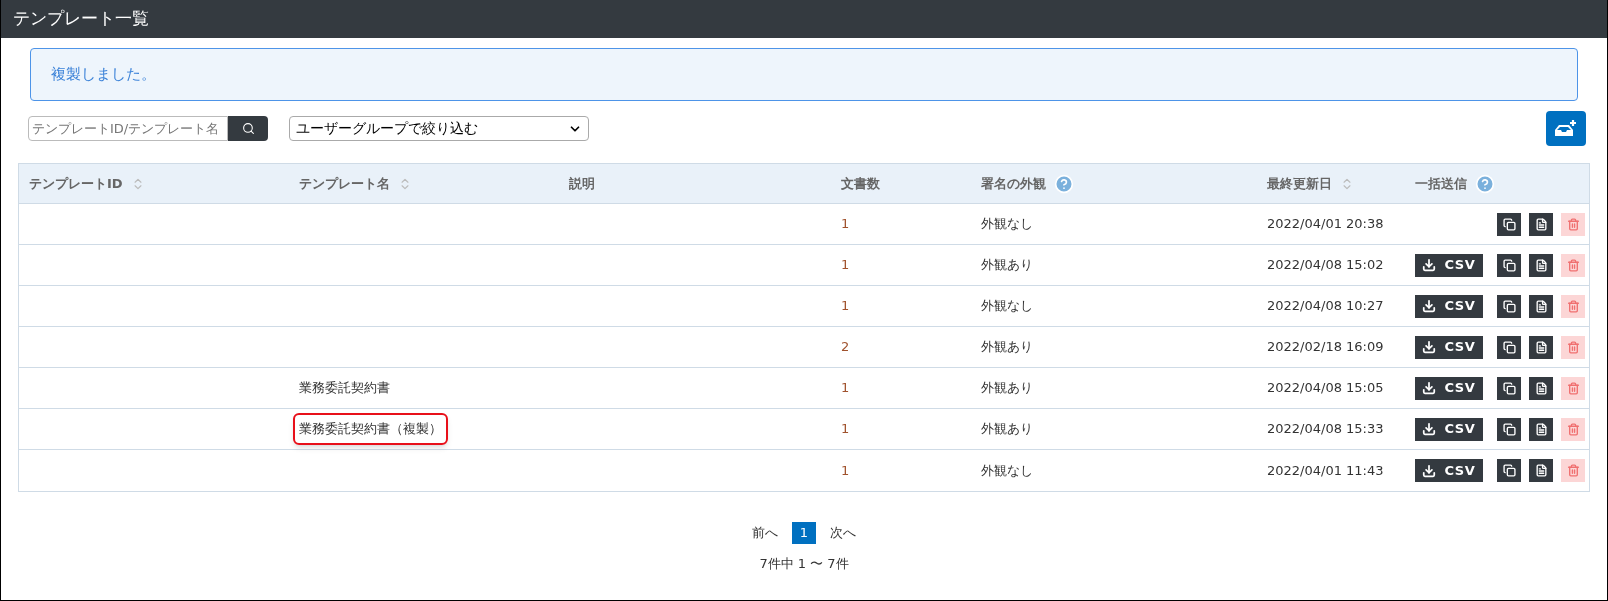  I want to click on template-name: 業務委託契約書（複製）, so click(370, 429).